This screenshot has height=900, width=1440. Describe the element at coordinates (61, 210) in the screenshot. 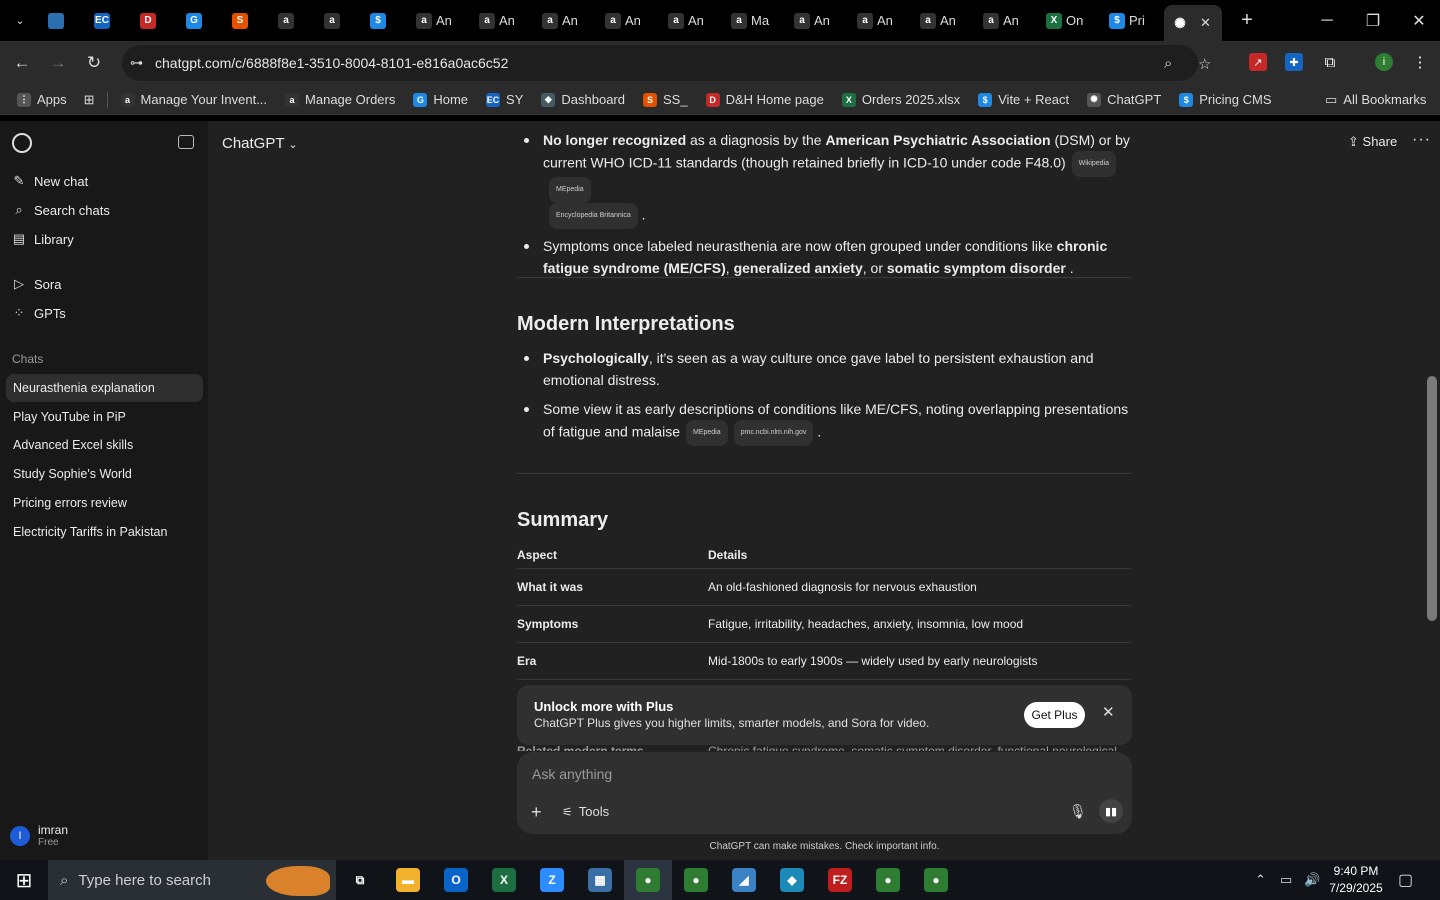

I see `sidebar-item-search-chats: ⌕ Search chats` at that location.